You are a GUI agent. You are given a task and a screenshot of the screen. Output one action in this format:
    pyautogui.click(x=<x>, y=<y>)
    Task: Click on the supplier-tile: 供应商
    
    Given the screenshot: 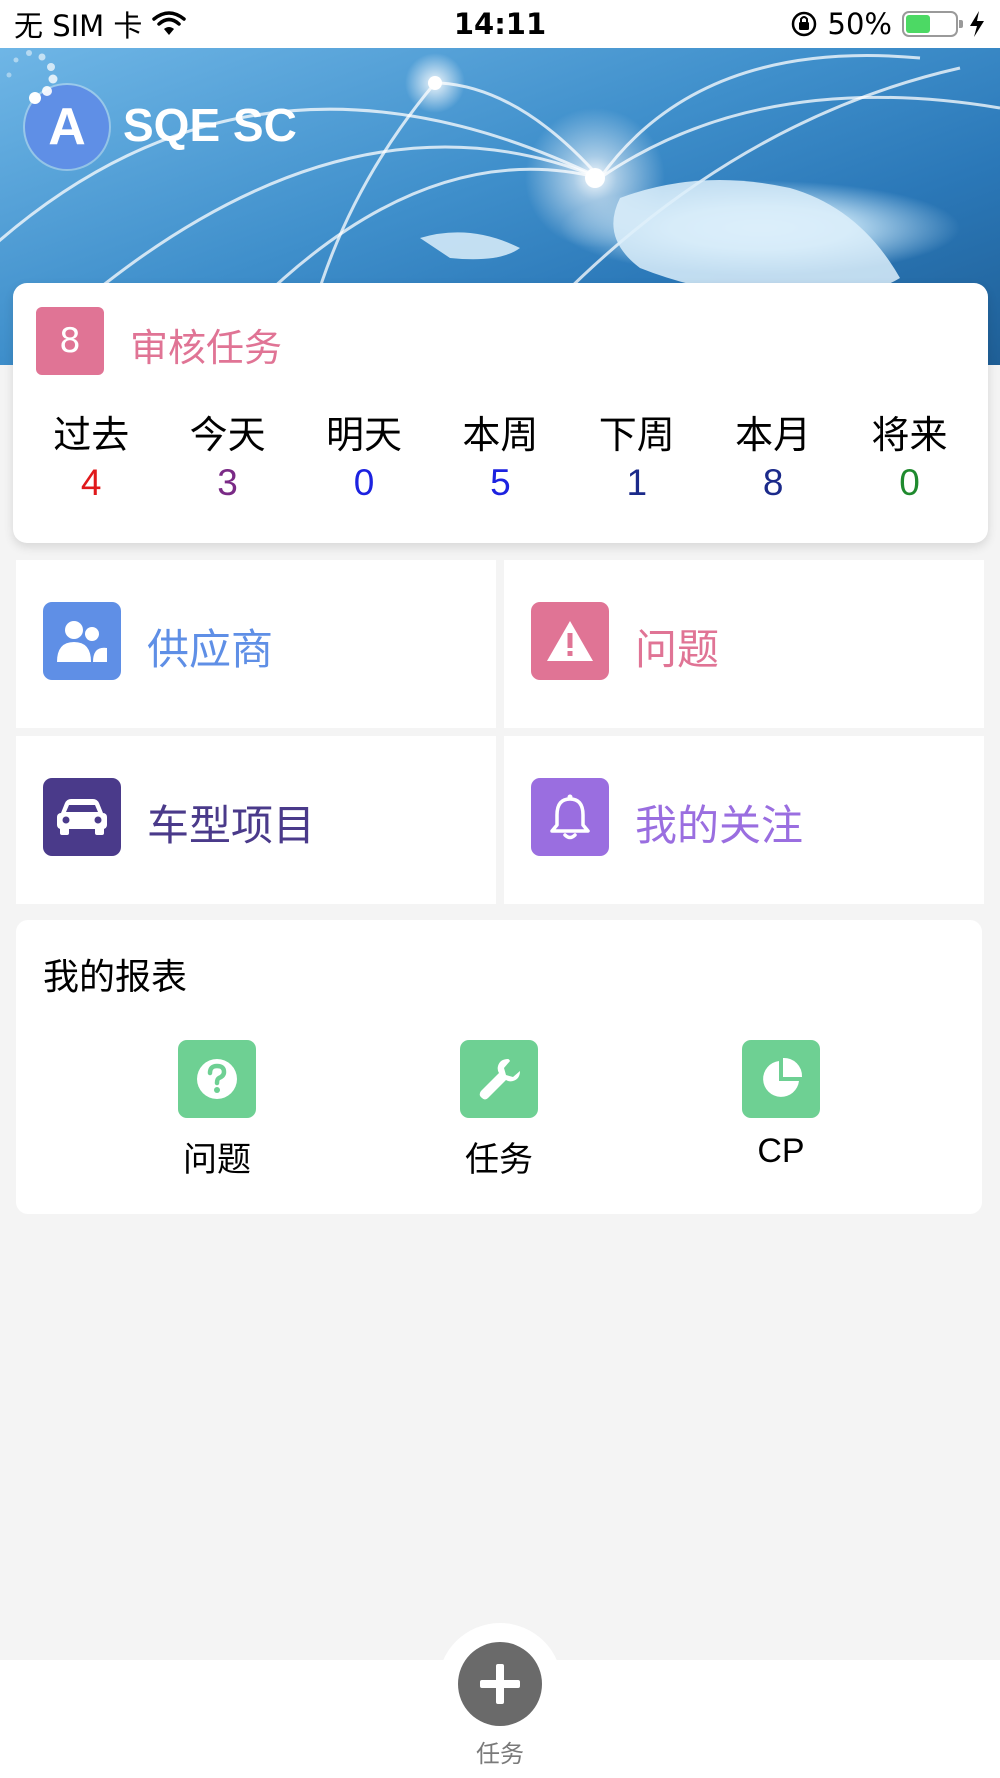 What is the action you would take?
    pyautogui.click(x=256, y=644)
    